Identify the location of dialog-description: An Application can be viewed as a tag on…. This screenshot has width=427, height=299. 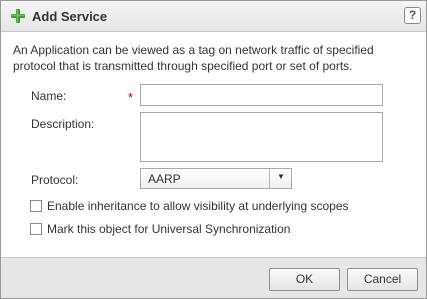
(193, 58).